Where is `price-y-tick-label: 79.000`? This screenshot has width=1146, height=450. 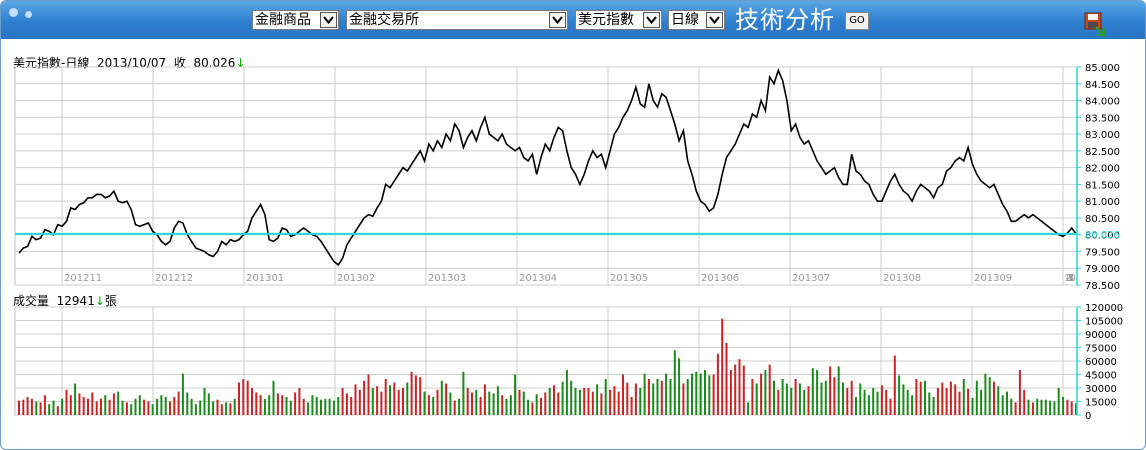 price-y-tick-label: 79.000 is located at coordinates (1102, 269).